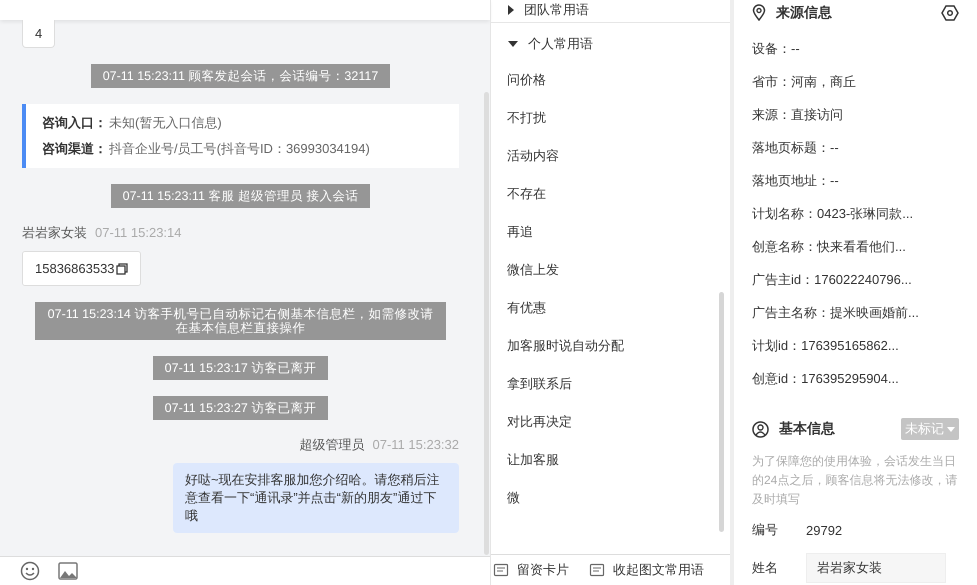 This screenshot has width=977, height=585. I want to click on phone-number: 15836863533, so click(75, 268).